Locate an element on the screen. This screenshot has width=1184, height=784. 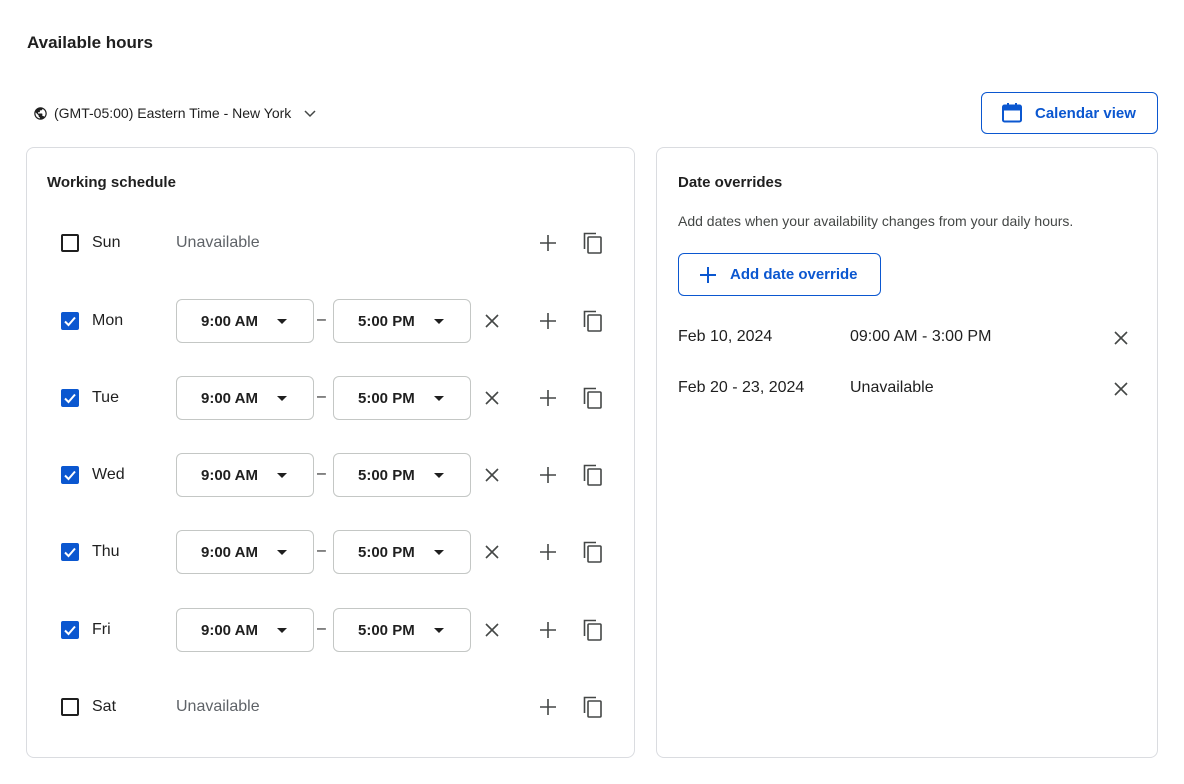
override-row: Feb 20 - 23, 2024 Unavailable is located at coordinates (907, 389).